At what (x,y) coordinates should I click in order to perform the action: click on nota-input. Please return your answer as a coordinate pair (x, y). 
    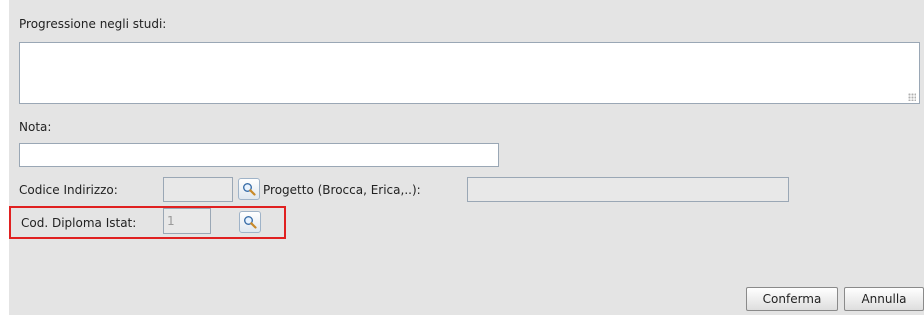
    Looking at the image, I should click on (259, 155).